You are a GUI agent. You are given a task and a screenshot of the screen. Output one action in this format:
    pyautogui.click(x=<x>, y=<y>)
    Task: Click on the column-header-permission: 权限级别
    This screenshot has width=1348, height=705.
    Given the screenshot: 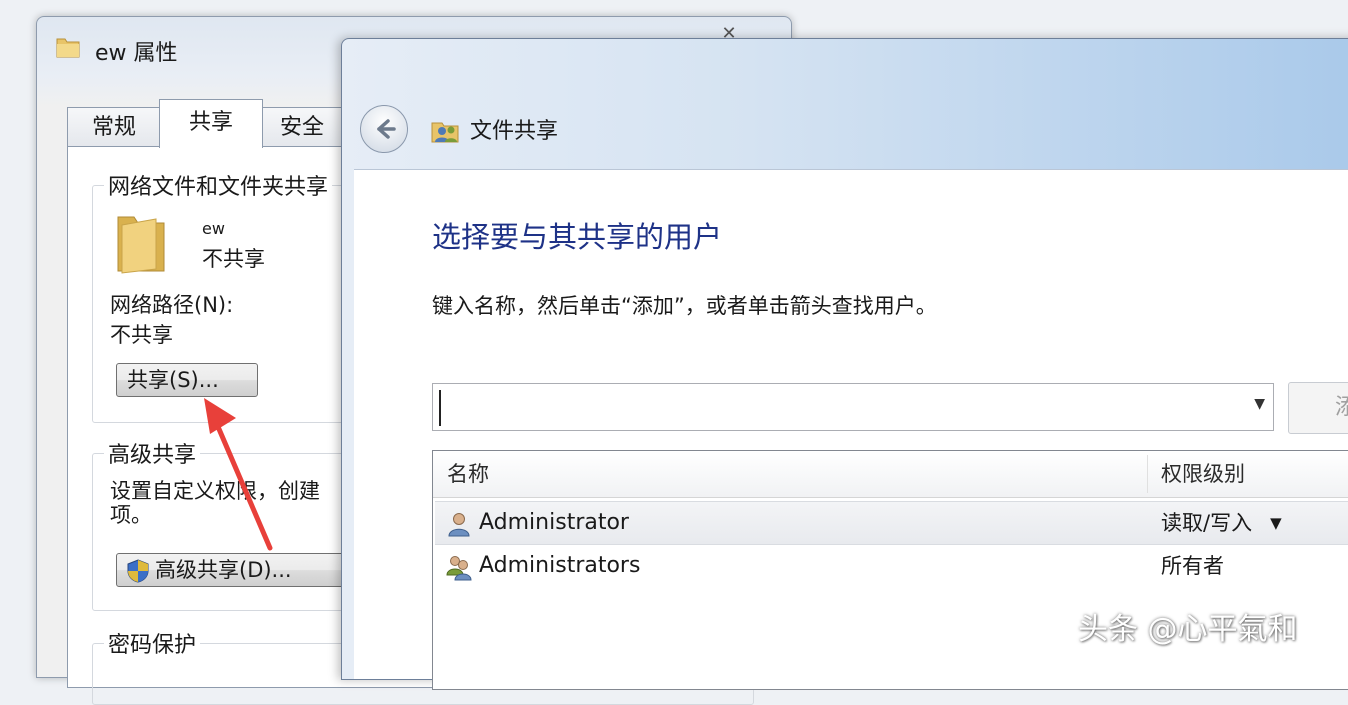 What is the action you would take?
    pyautogui.click(x=1203, y=474)
    